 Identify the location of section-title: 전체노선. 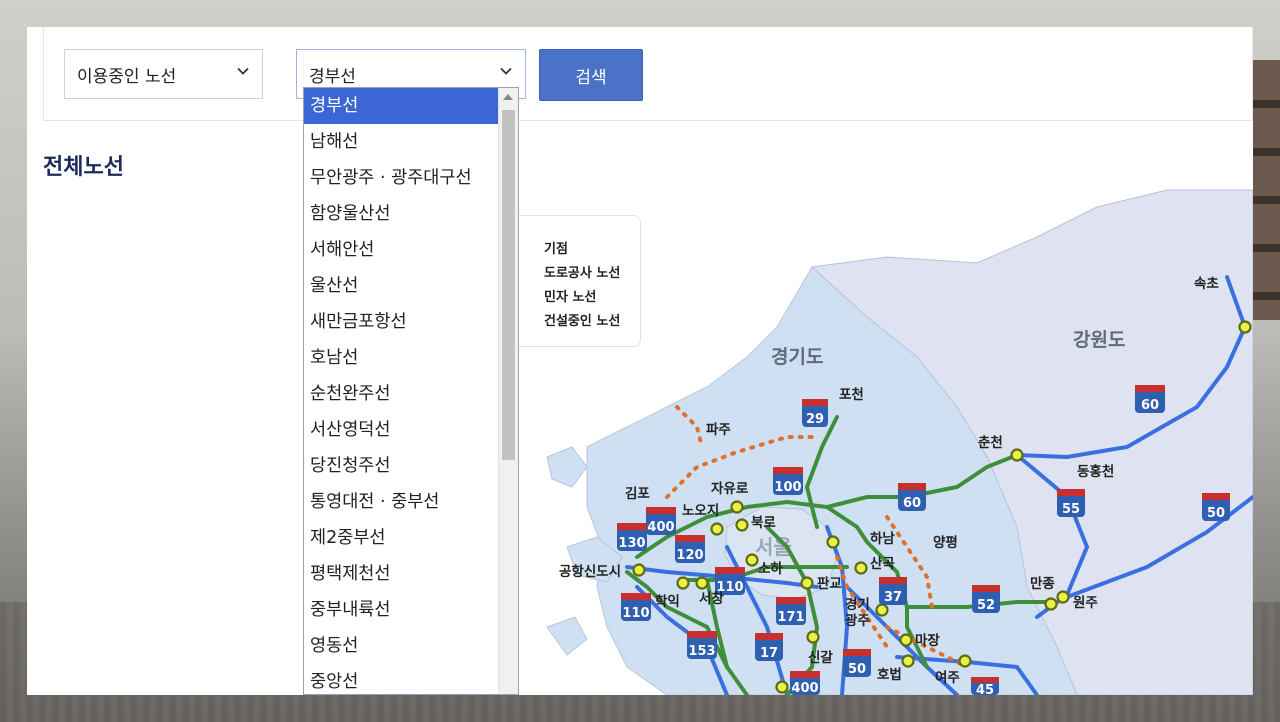
(83, 167).